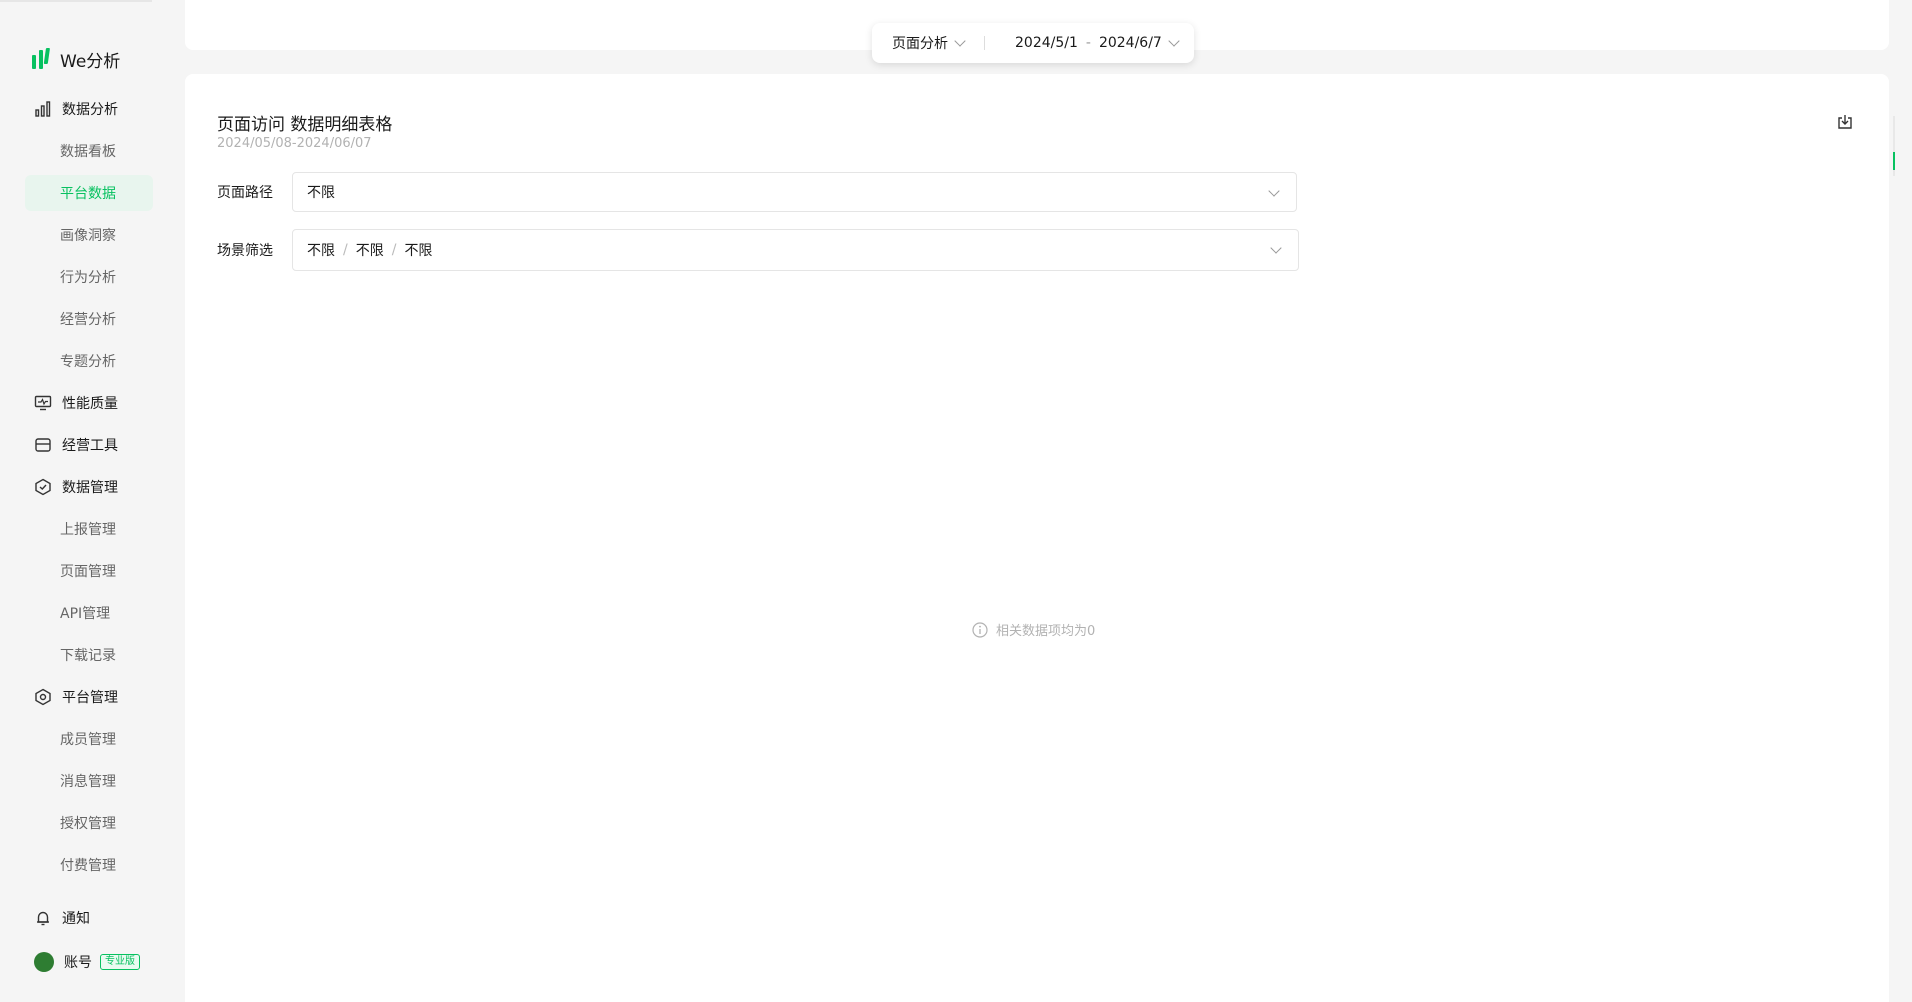 This screenshot has width=1912, height=1002. I want to click on sidebar-group-data-analysis: 数据分析, so click(92, 109).